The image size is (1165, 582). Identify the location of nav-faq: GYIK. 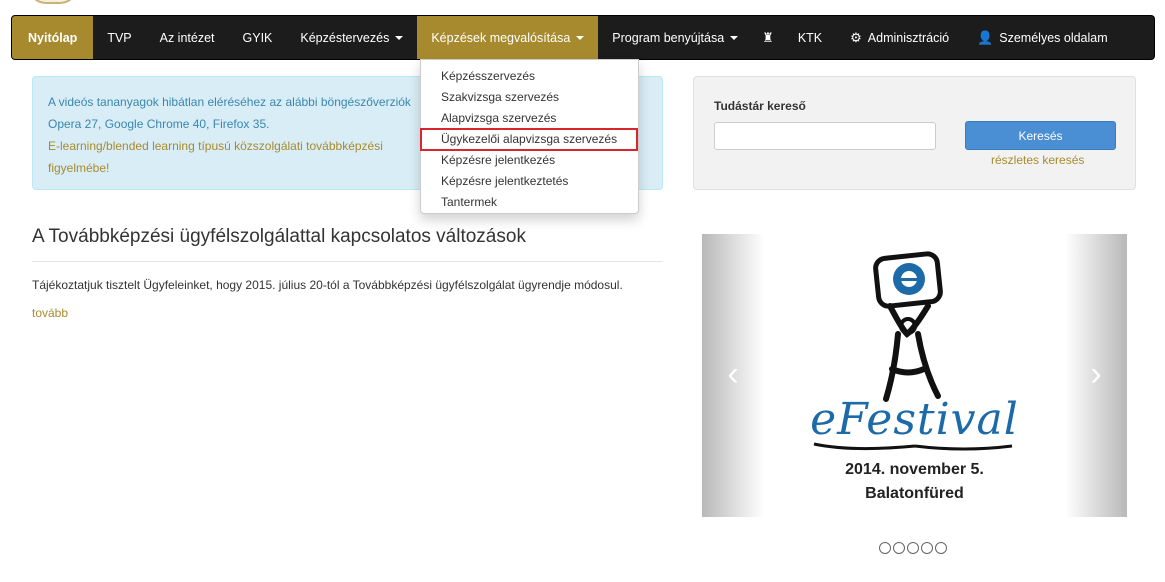
(258, 37).